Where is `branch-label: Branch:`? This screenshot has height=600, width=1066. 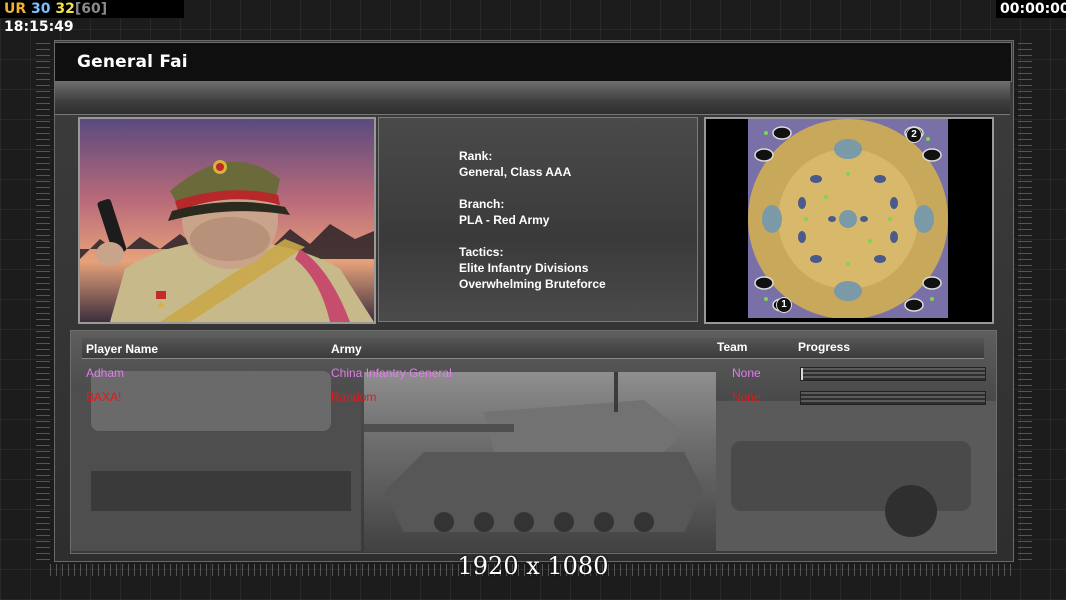
branch-label: Branch: is located at coordinates (482, 204).